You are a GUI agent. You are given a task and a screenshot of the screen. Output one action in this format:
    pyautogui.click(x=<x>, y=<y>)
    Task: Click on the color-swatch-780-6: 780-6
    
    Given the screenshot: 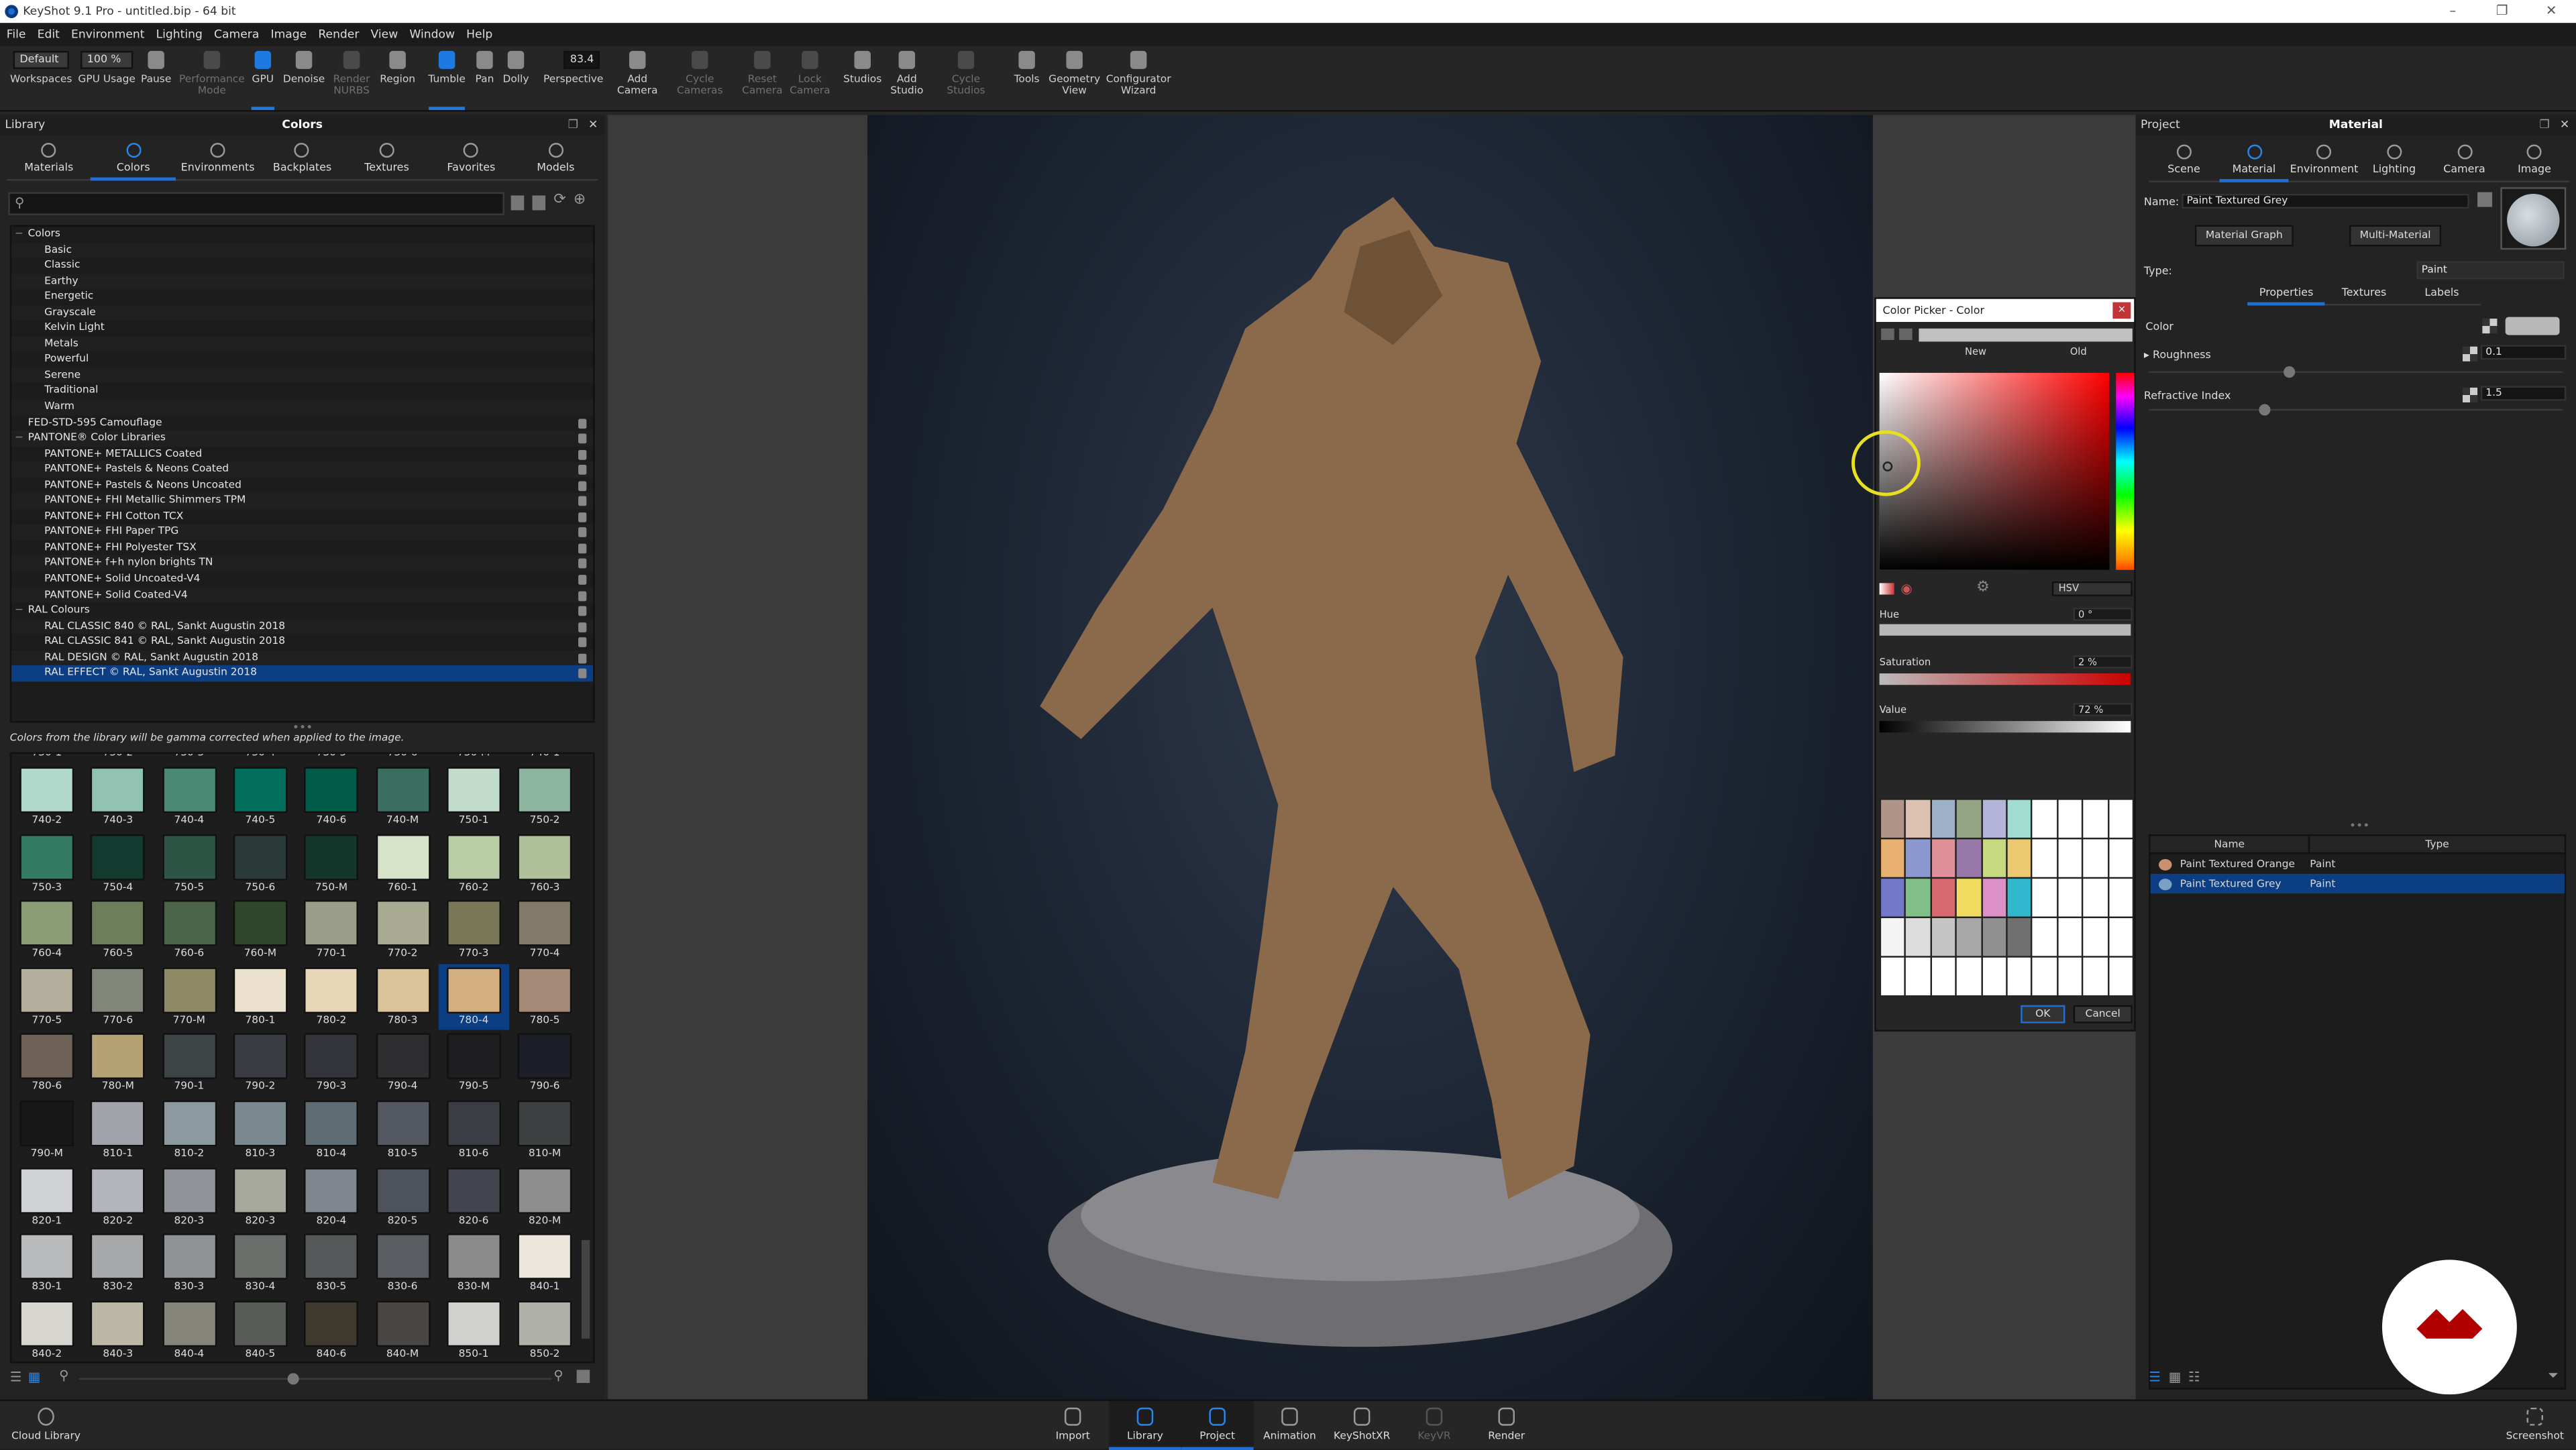 What is the action you would take?
    pyautogui.click(x=46, y=1063)
    